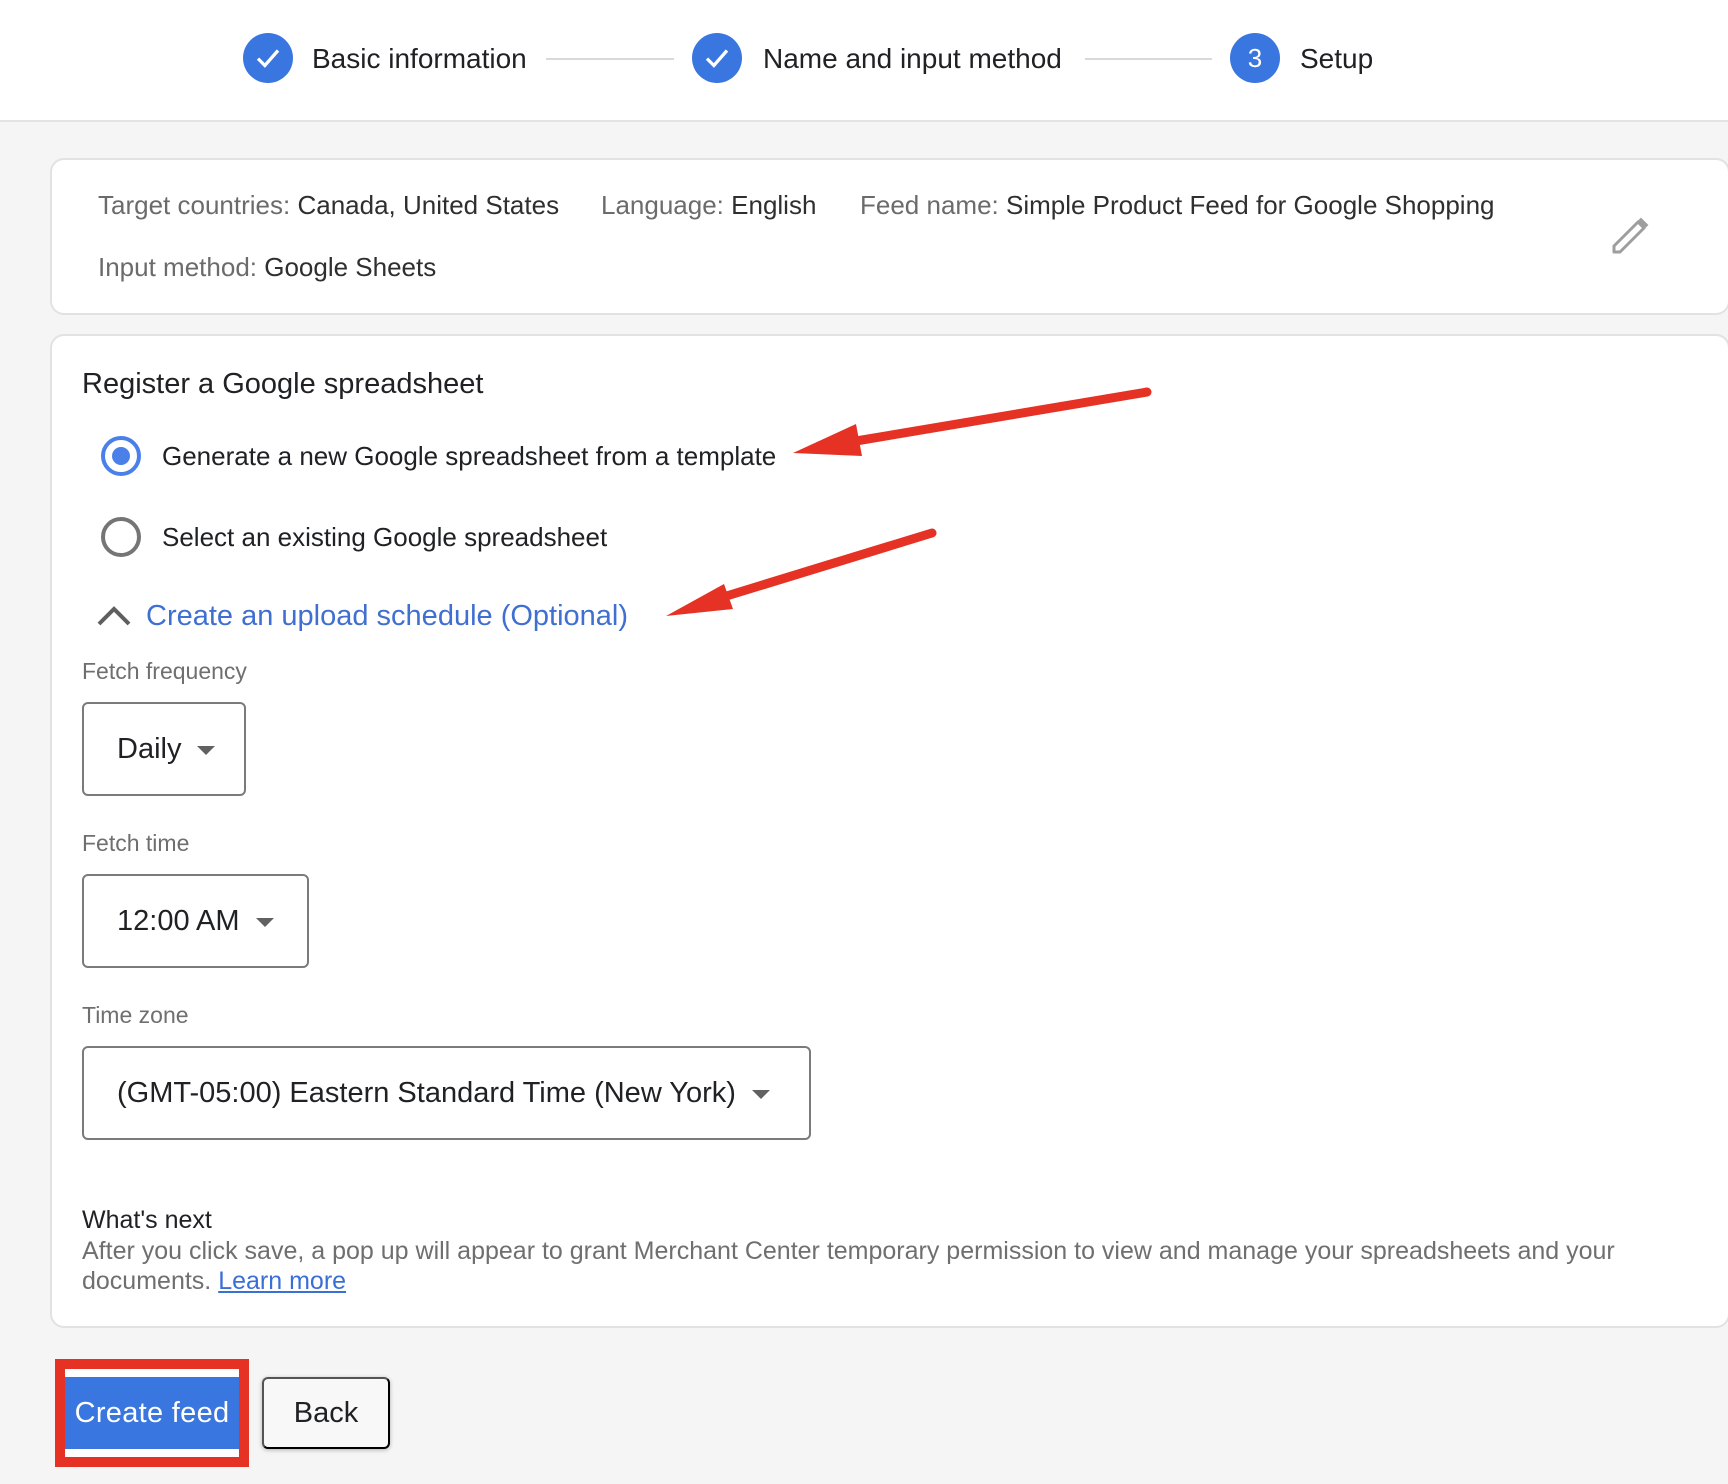 This screenshot has height=1484, width=1728. Describe the element at coordinates (136, 843) in the screenshot. I see `fetch-time-label: Fetch time` at that location.